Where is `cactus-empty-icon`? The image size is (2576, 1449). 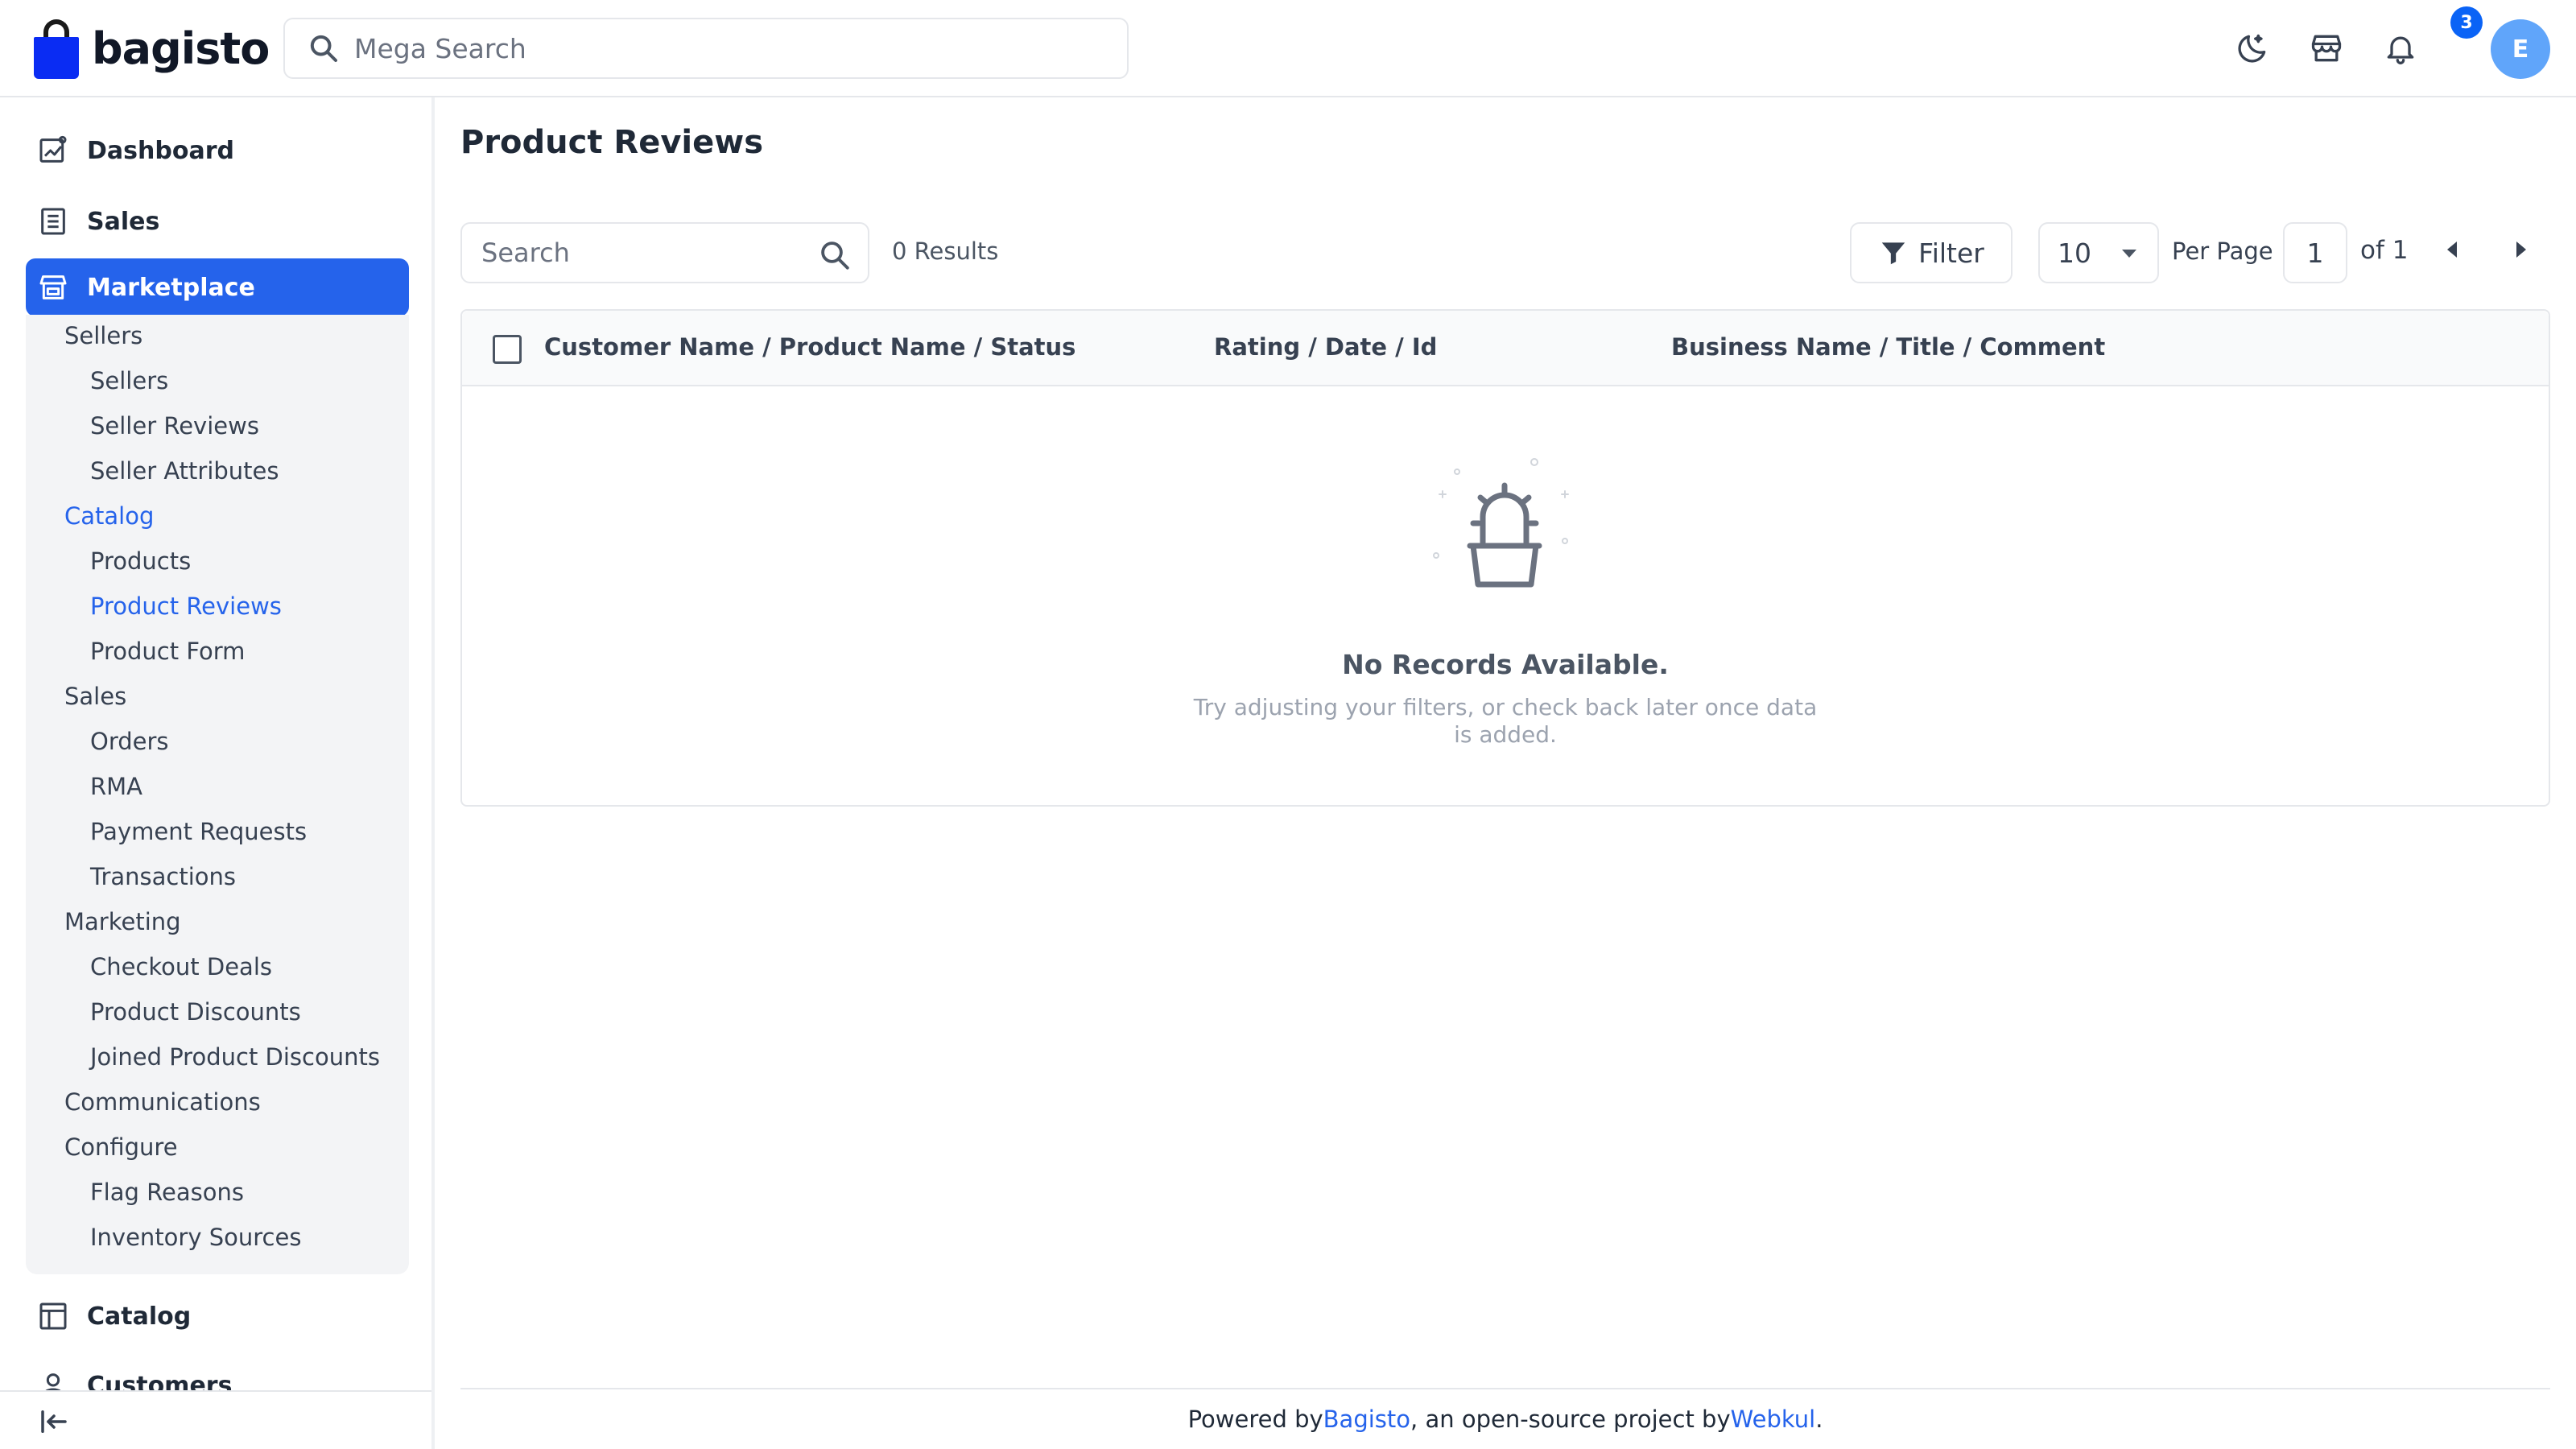 cactus-empty-icon is located at coordinates (1501, 523).